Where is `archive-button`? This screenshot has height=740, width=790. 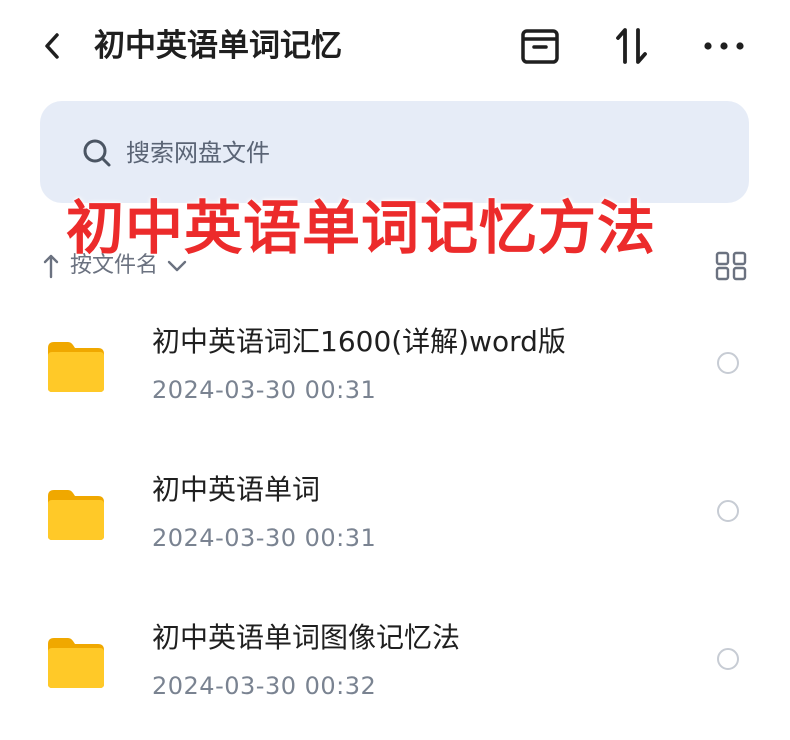 archive-button is located at coordinates (540, 46).